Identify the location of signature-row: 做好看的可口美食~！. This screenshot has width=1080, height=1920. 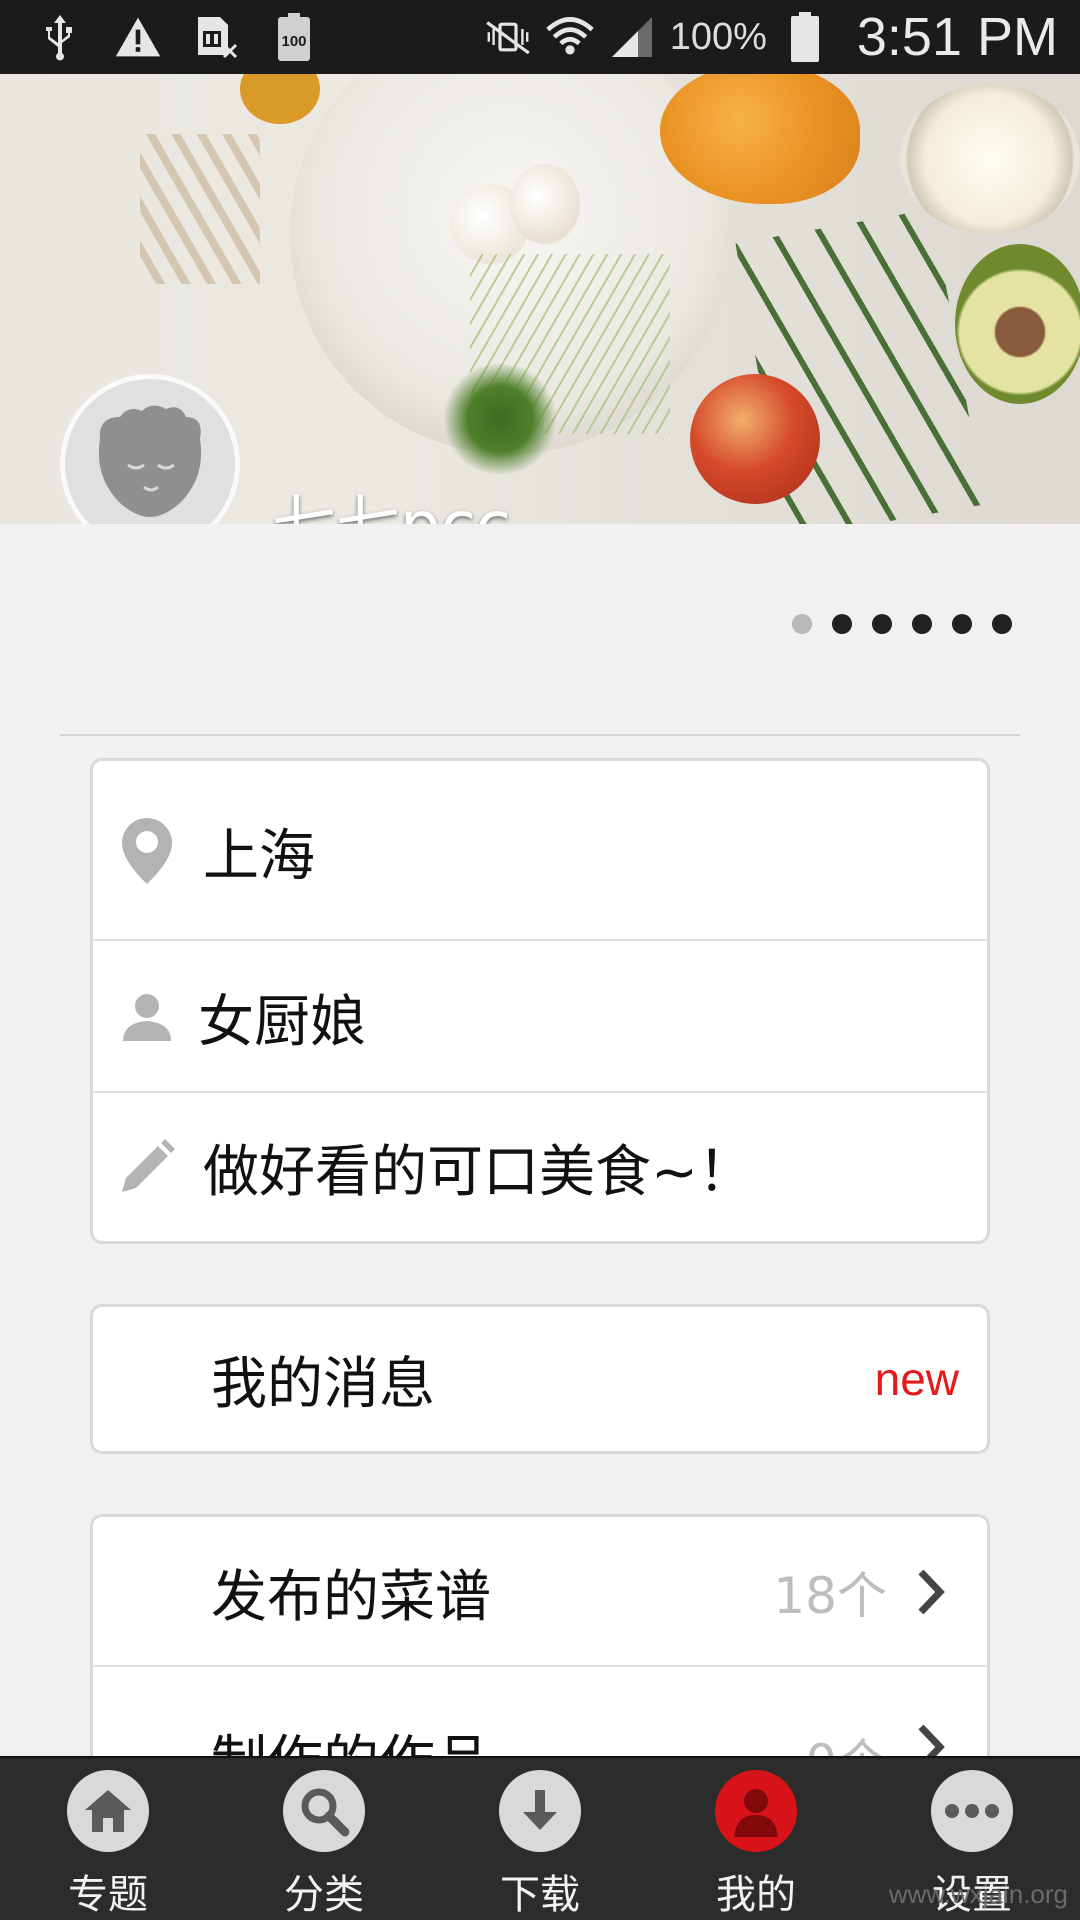
(540, 1167).